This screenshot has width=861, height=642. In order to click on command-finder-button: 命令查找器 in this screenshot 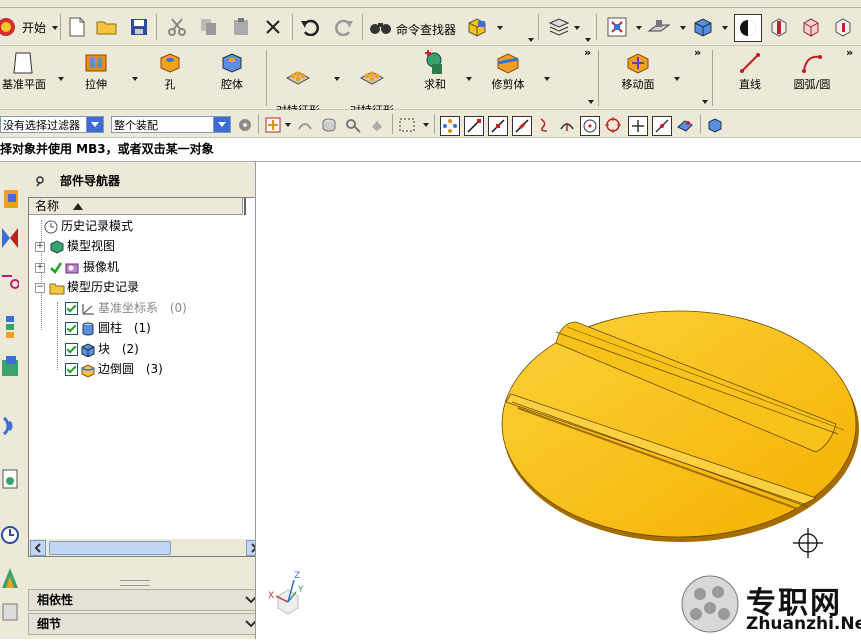, I will do `click(426, 29)`.